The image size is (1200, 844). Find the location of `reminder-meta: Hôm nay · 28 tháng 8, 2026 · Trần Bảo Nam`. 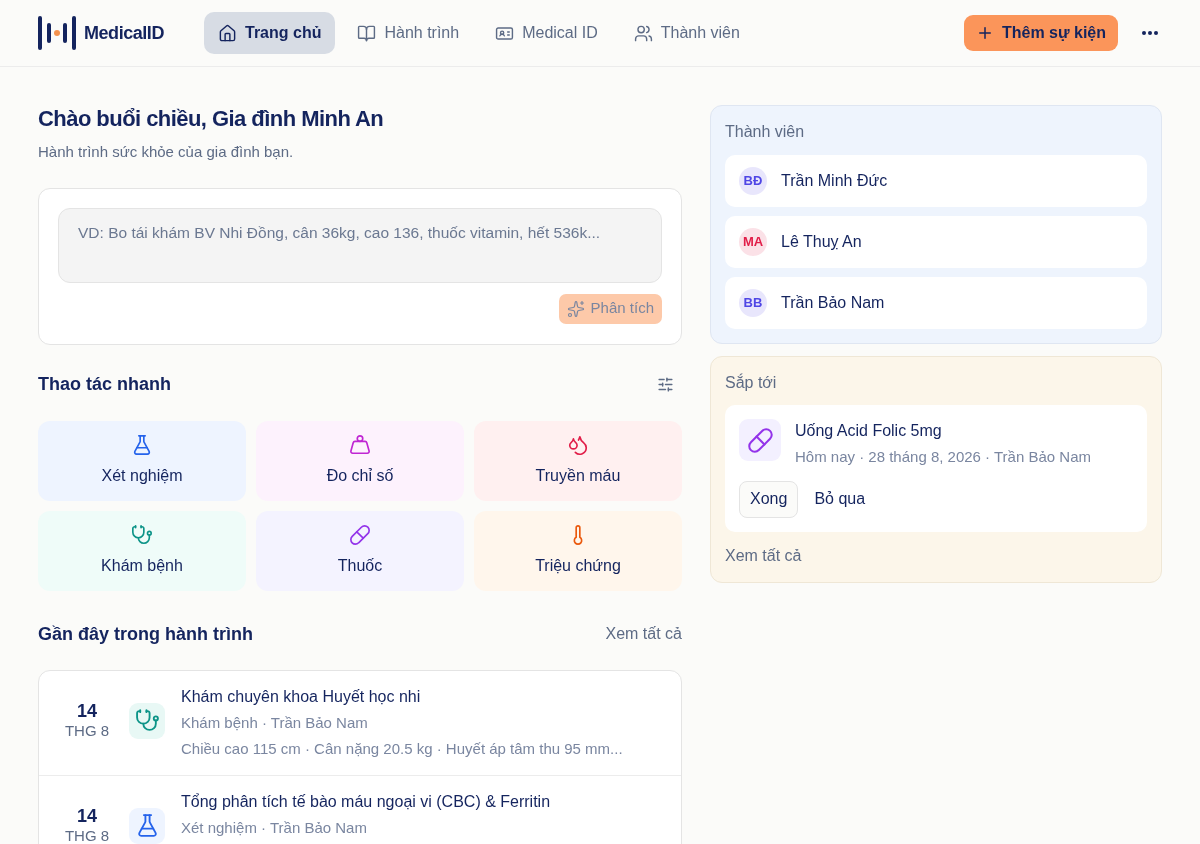

reminder-meta: Hôm nay · 28 tháng 8, 2026 · Trần Bảo Nam is located at coordinates (943, 457).